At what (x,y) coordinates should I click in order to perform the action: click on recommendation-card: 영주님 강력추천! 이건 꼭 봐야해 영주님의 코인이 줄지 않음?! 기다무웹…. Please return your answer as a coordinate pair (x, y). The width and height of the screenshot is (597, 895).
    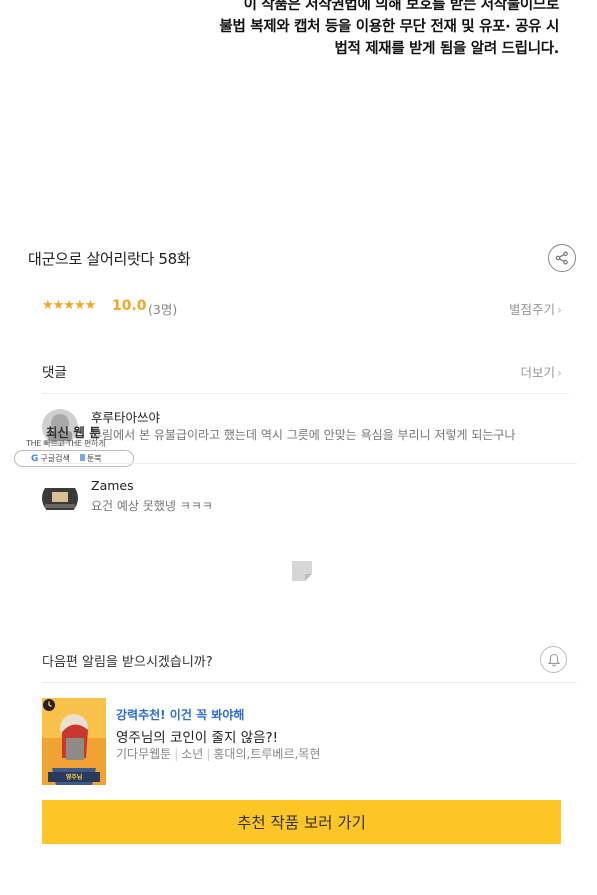
    Looking at the image, I should click on (302, 742).